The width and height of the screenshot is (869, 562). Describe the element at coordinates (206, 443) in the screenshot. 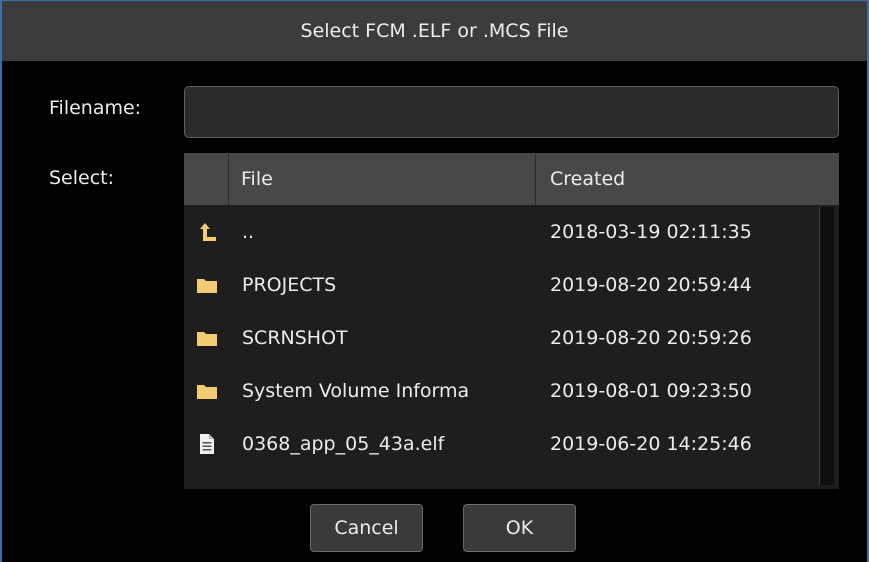

I see `file-icon` at that location.